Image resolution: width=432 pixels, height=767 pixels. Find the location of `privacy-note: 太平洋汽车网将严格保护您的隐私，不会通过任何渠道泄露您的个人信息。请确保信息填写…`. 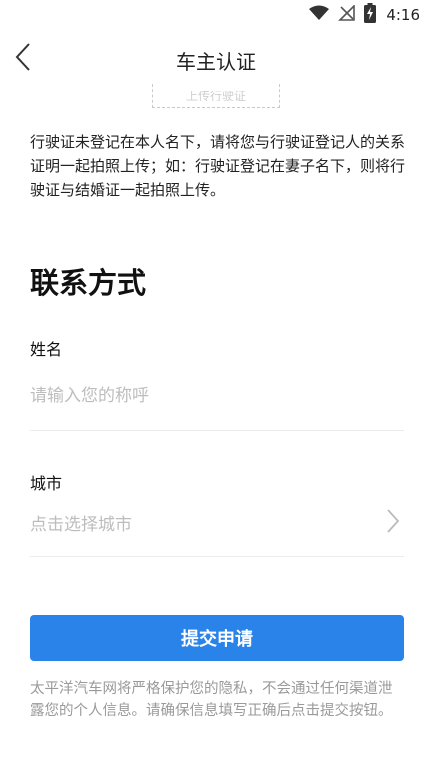

privacy-note: 太平洋汽车网将严格保护您的隐私，不会通过任何渠道泄露您的个人信息。请确保信息填写… is located at coordinates (211, 700).